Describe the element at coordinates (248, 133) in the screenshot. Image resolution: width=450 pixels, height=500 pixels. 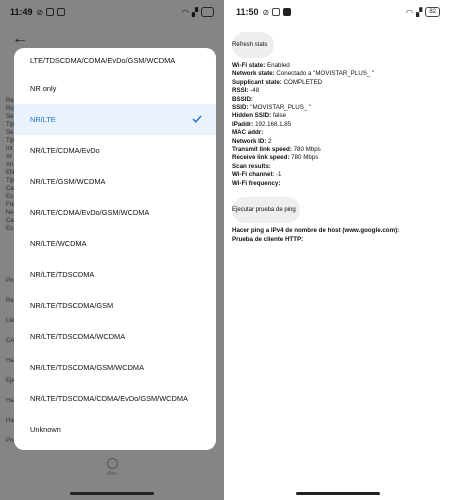
I see `info-label: MAC addr:` at that location.